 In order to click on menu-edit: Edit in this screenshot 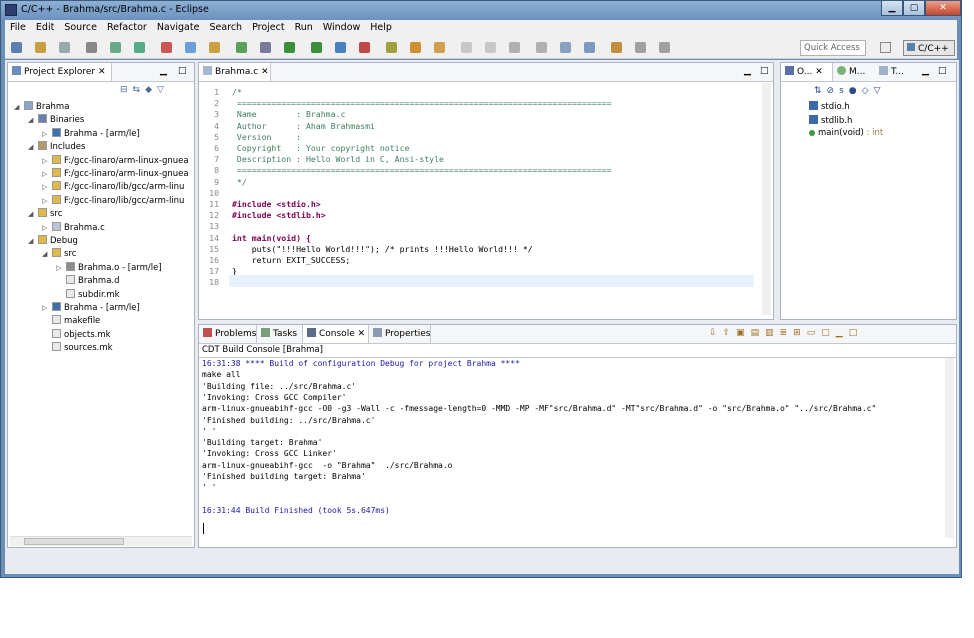, I will do `click(45, 27)`.